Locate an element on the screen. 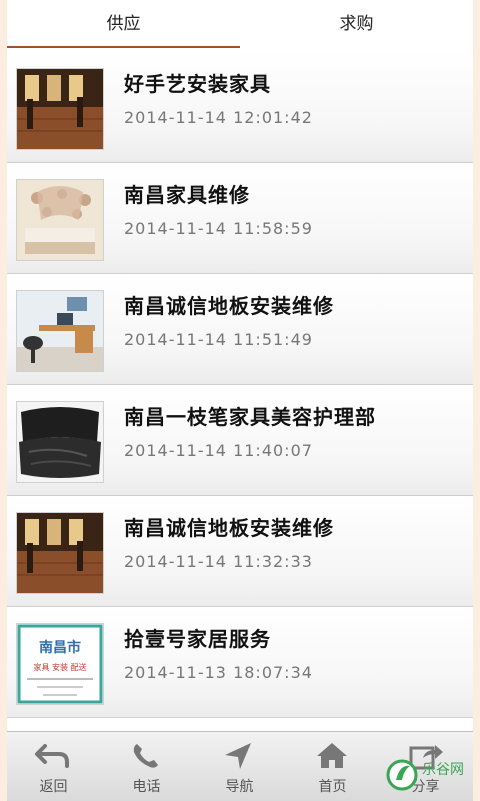 This screenshot has height=801, width=480. nav-label: 首页 is located at coordinates (332, 787).